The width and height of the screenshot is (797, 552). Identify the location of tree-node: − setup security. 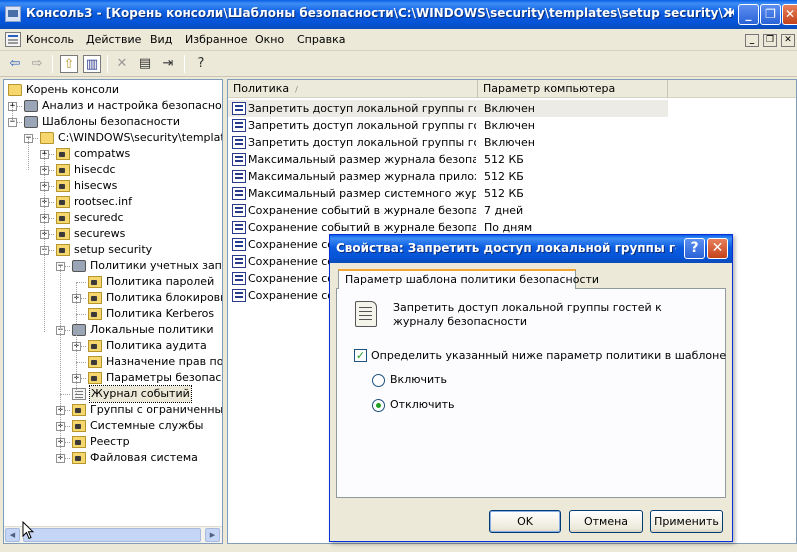
(113, 250).